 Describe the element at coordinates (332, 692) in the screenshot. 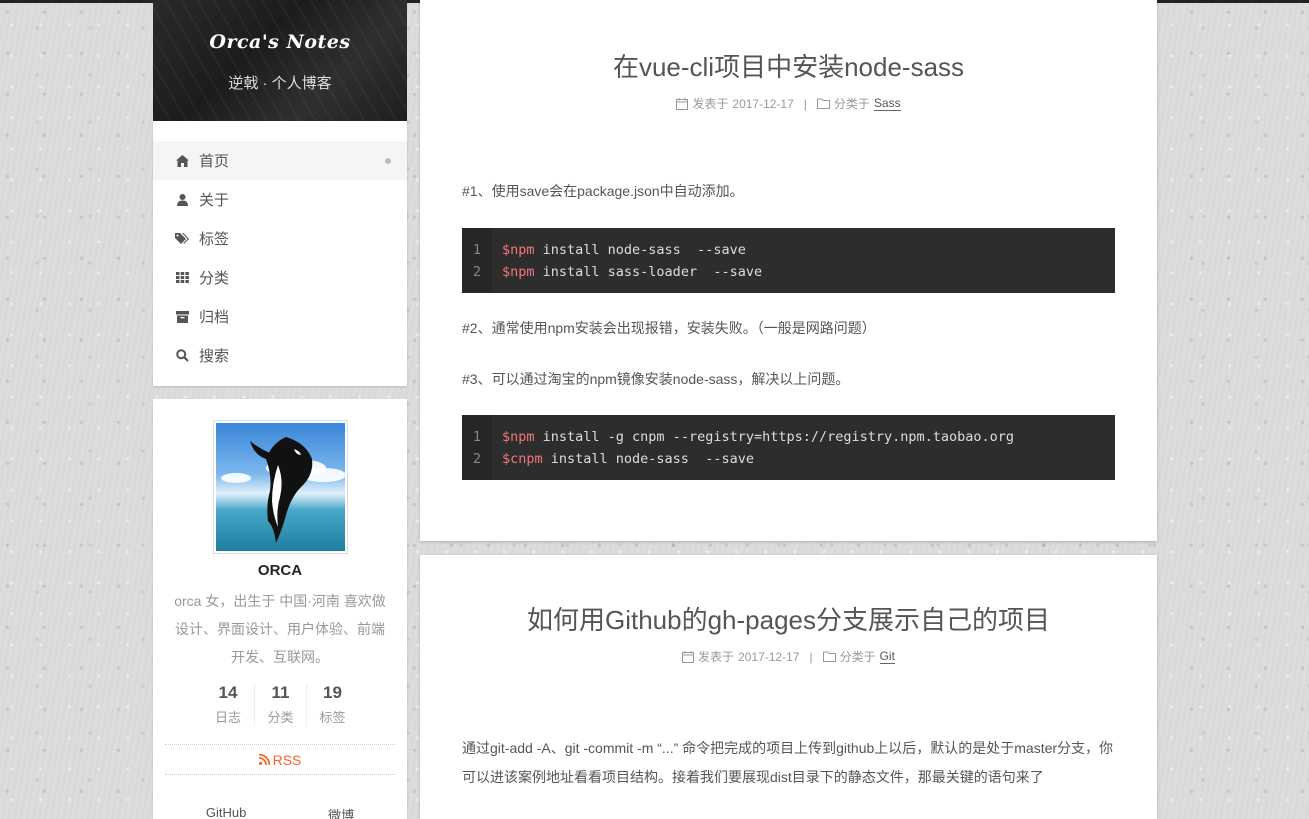

I see `stat-count: 19` at that location.